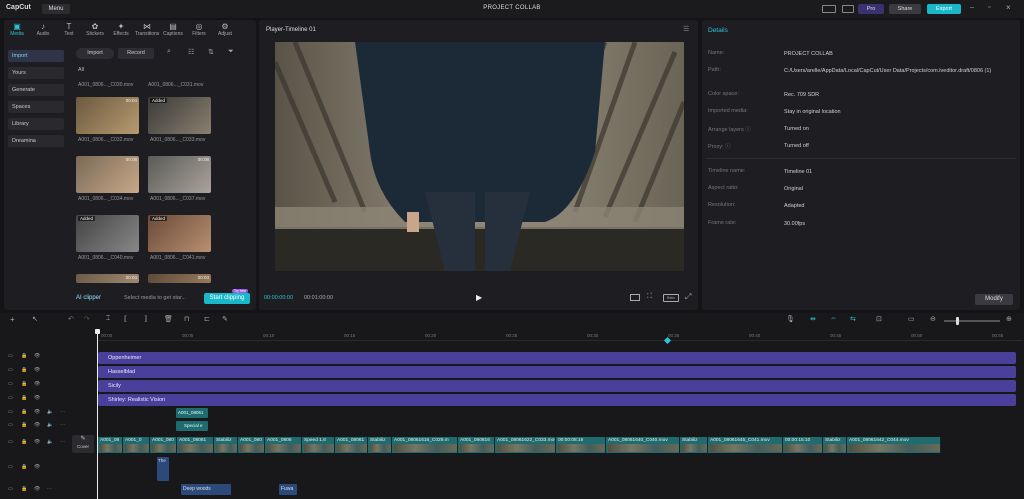 This screenshot has width=1024, height=499. Describe the element at coordinates (318, 445) in the screenshot. I see `video-clip: Speed 1.6` at that location.